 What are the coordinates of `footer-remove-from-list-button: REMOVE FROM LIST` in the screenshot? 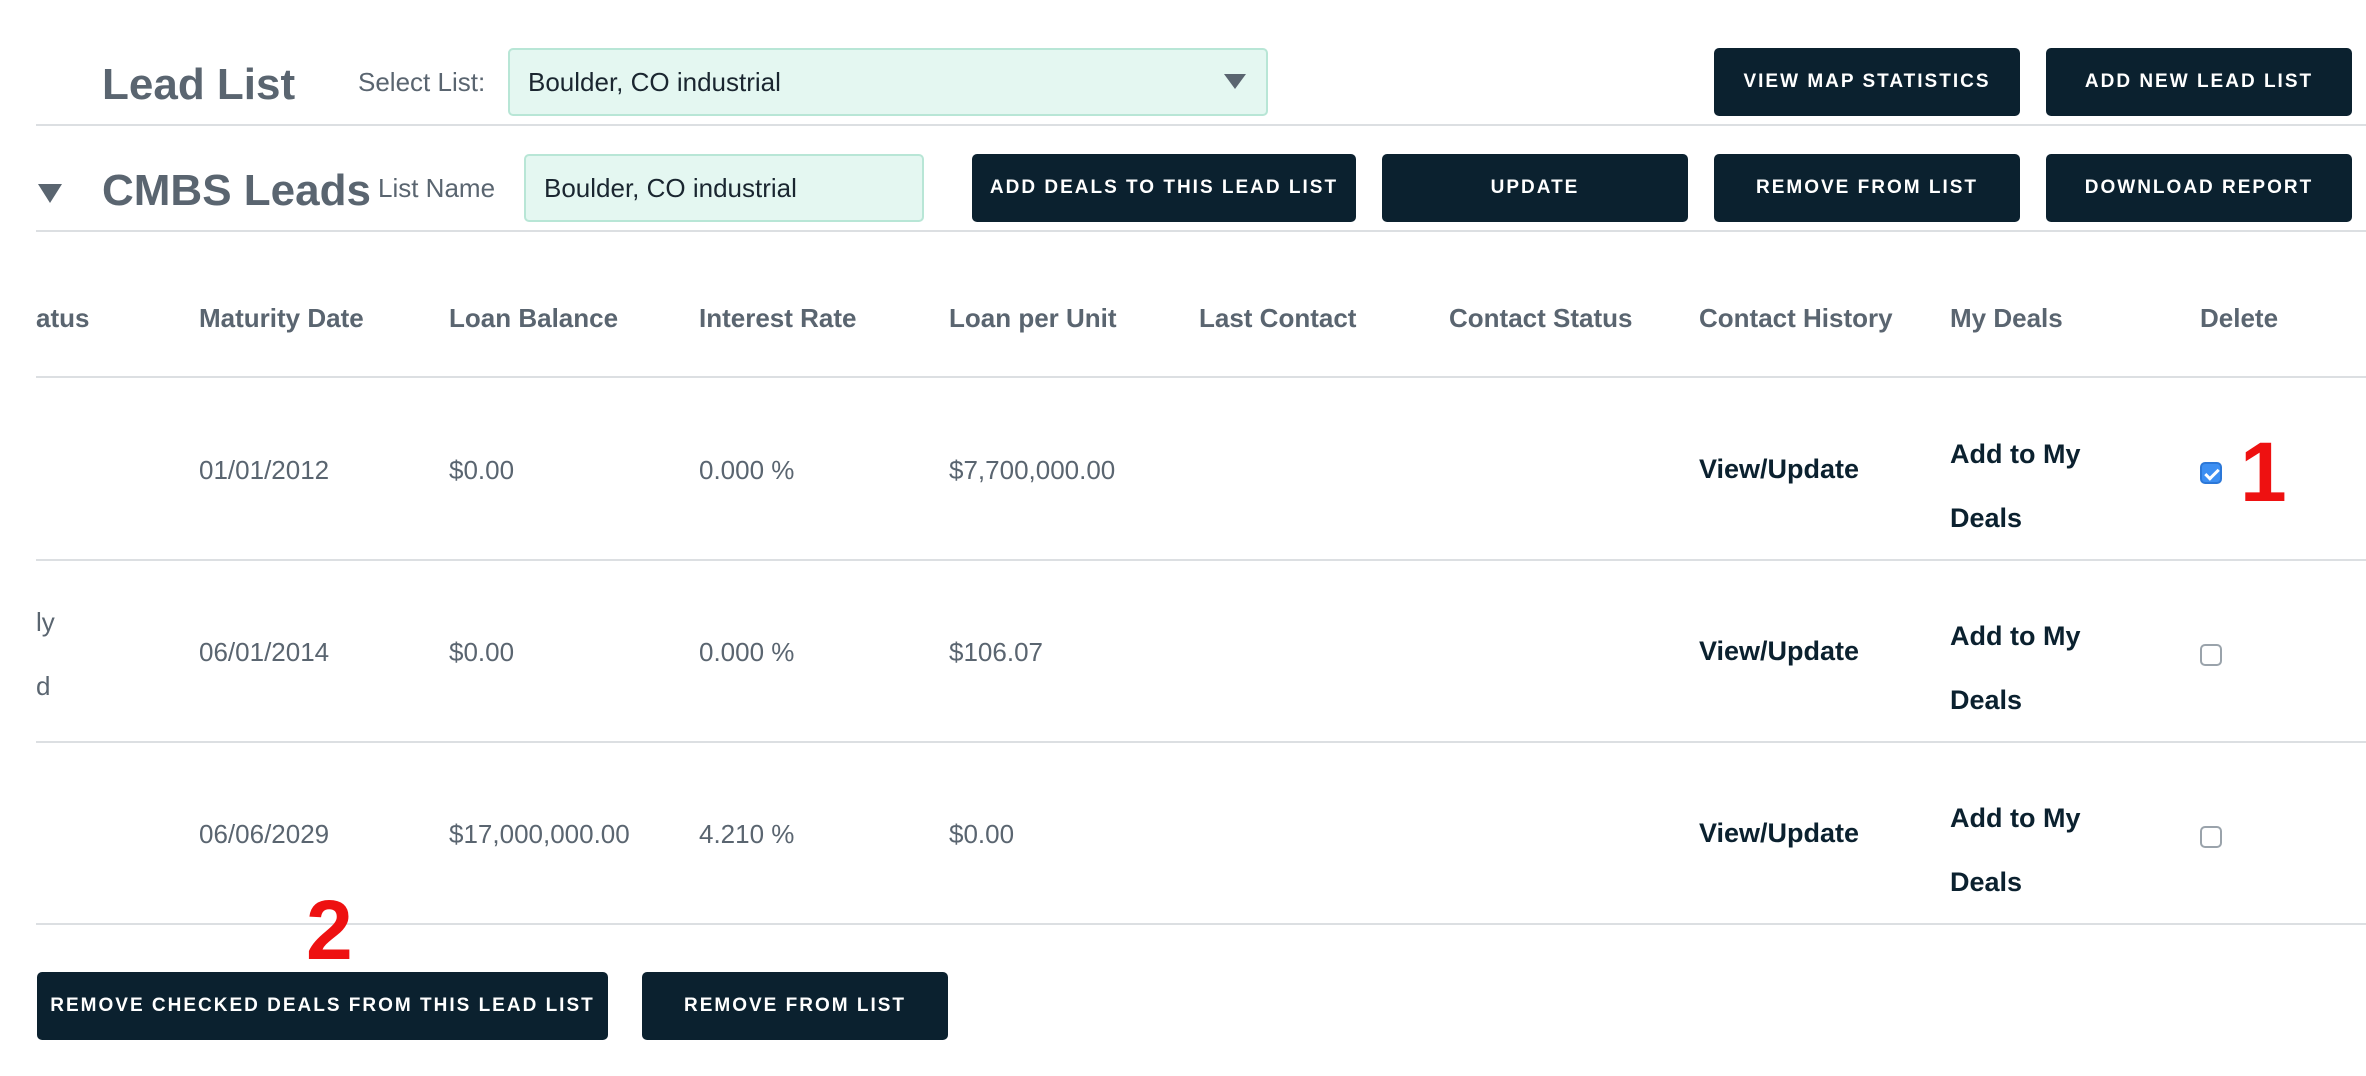 It's located at (795, 1006).